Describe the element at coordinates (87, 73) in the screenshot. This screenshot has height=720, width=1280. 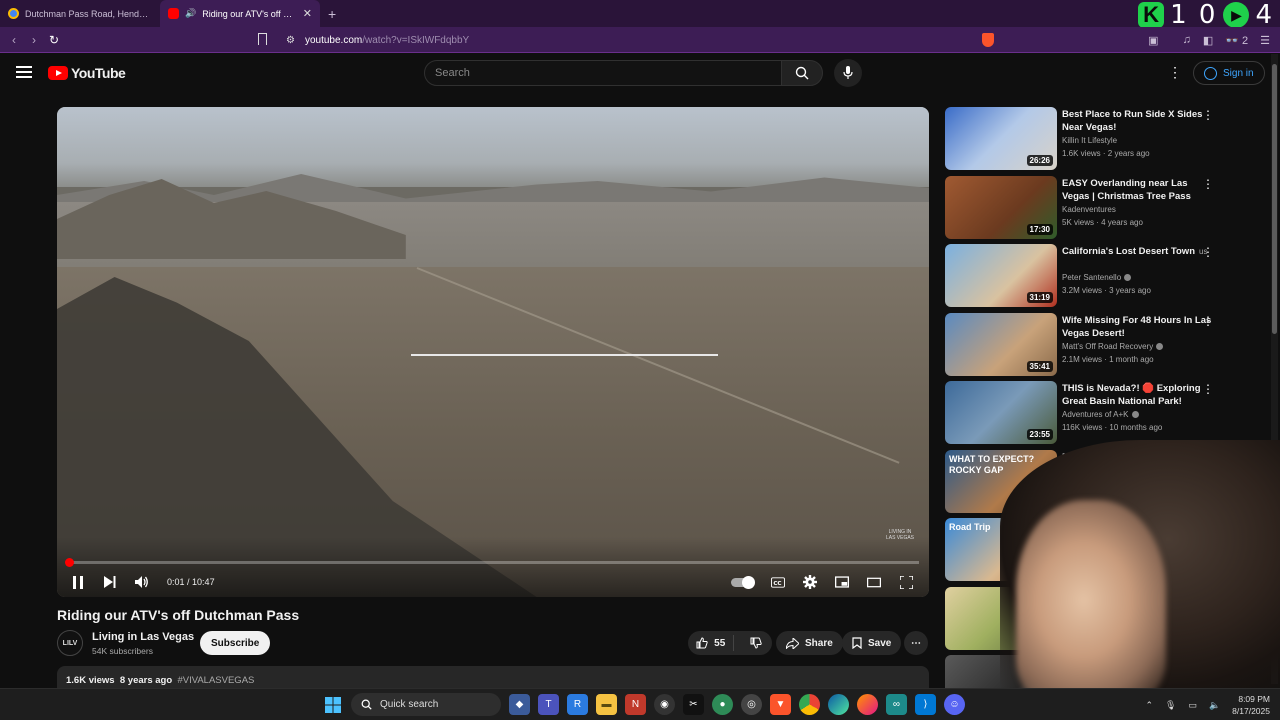
I see `youtube-logo: YouTube` at that location.